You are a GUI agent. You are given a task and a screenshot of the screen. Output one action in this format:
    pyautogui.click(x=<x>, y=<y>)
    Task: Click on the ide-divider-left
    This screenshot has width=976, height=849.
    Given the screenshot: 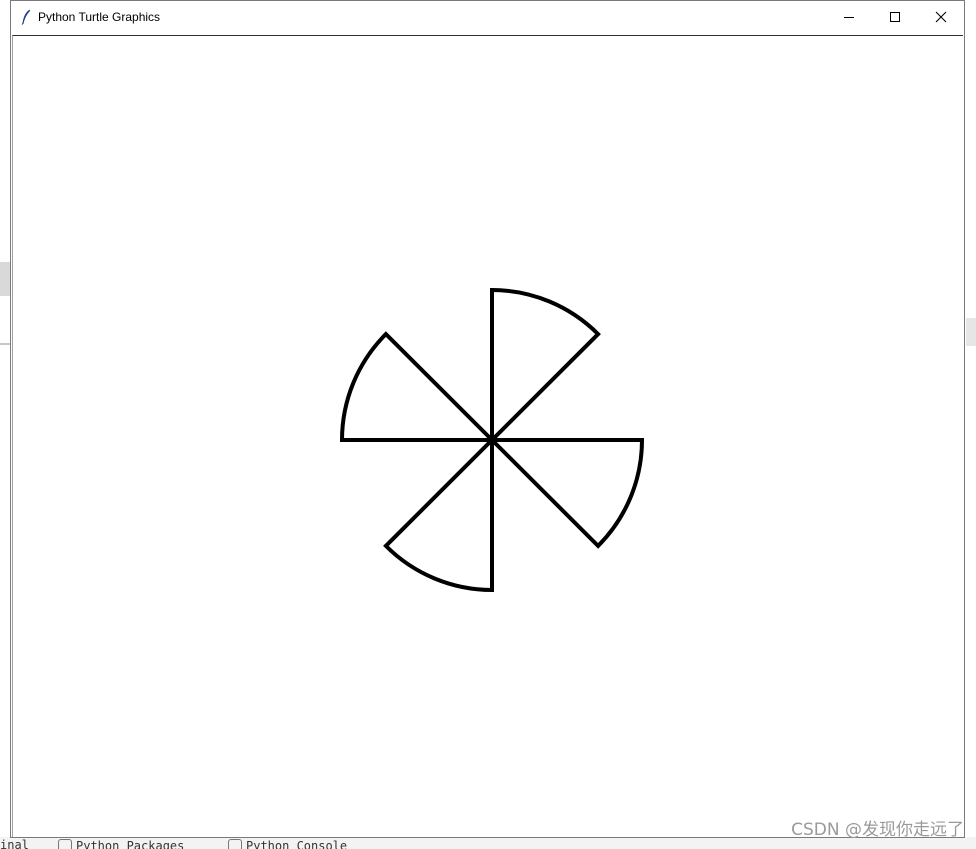 What is the action you would take?
    pyautogui.click(x=5, y=344)
    